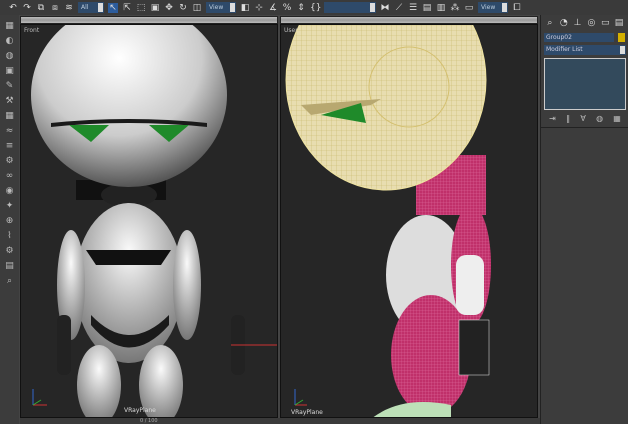  Describe the element at coordinates (245, 8) in the screenshot. I see `pivot-icon: ◧` at that location.